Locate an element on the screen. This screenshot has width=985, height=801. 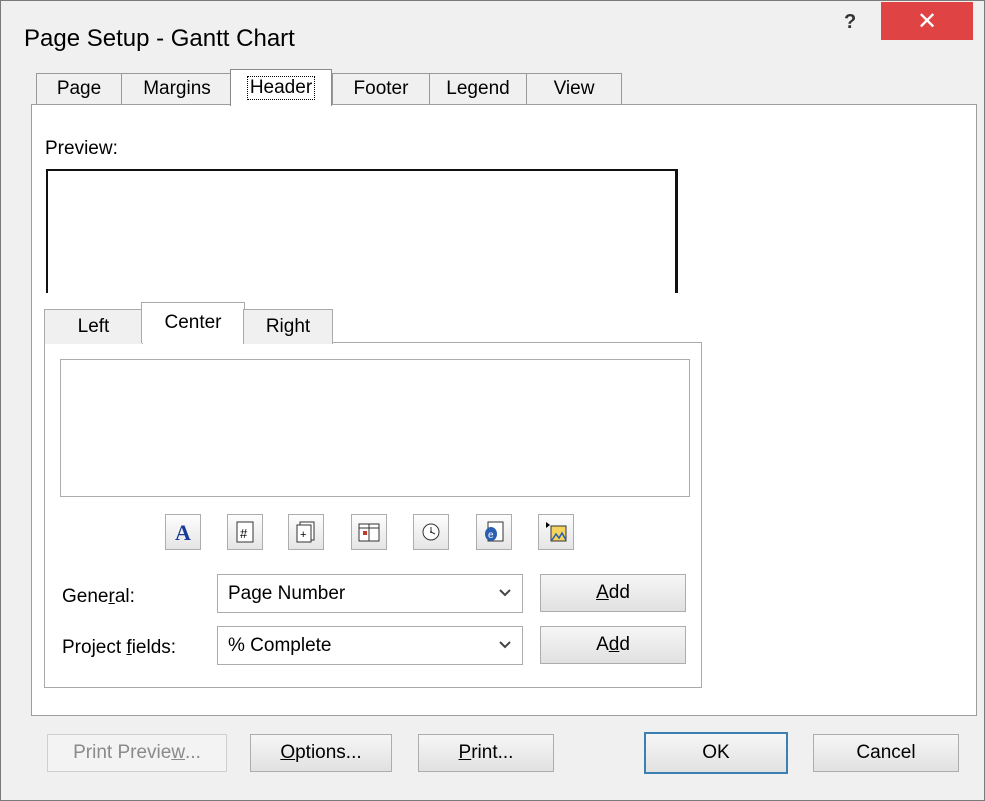
insert-total-pages-button: + is located at coordinates (306, 532).